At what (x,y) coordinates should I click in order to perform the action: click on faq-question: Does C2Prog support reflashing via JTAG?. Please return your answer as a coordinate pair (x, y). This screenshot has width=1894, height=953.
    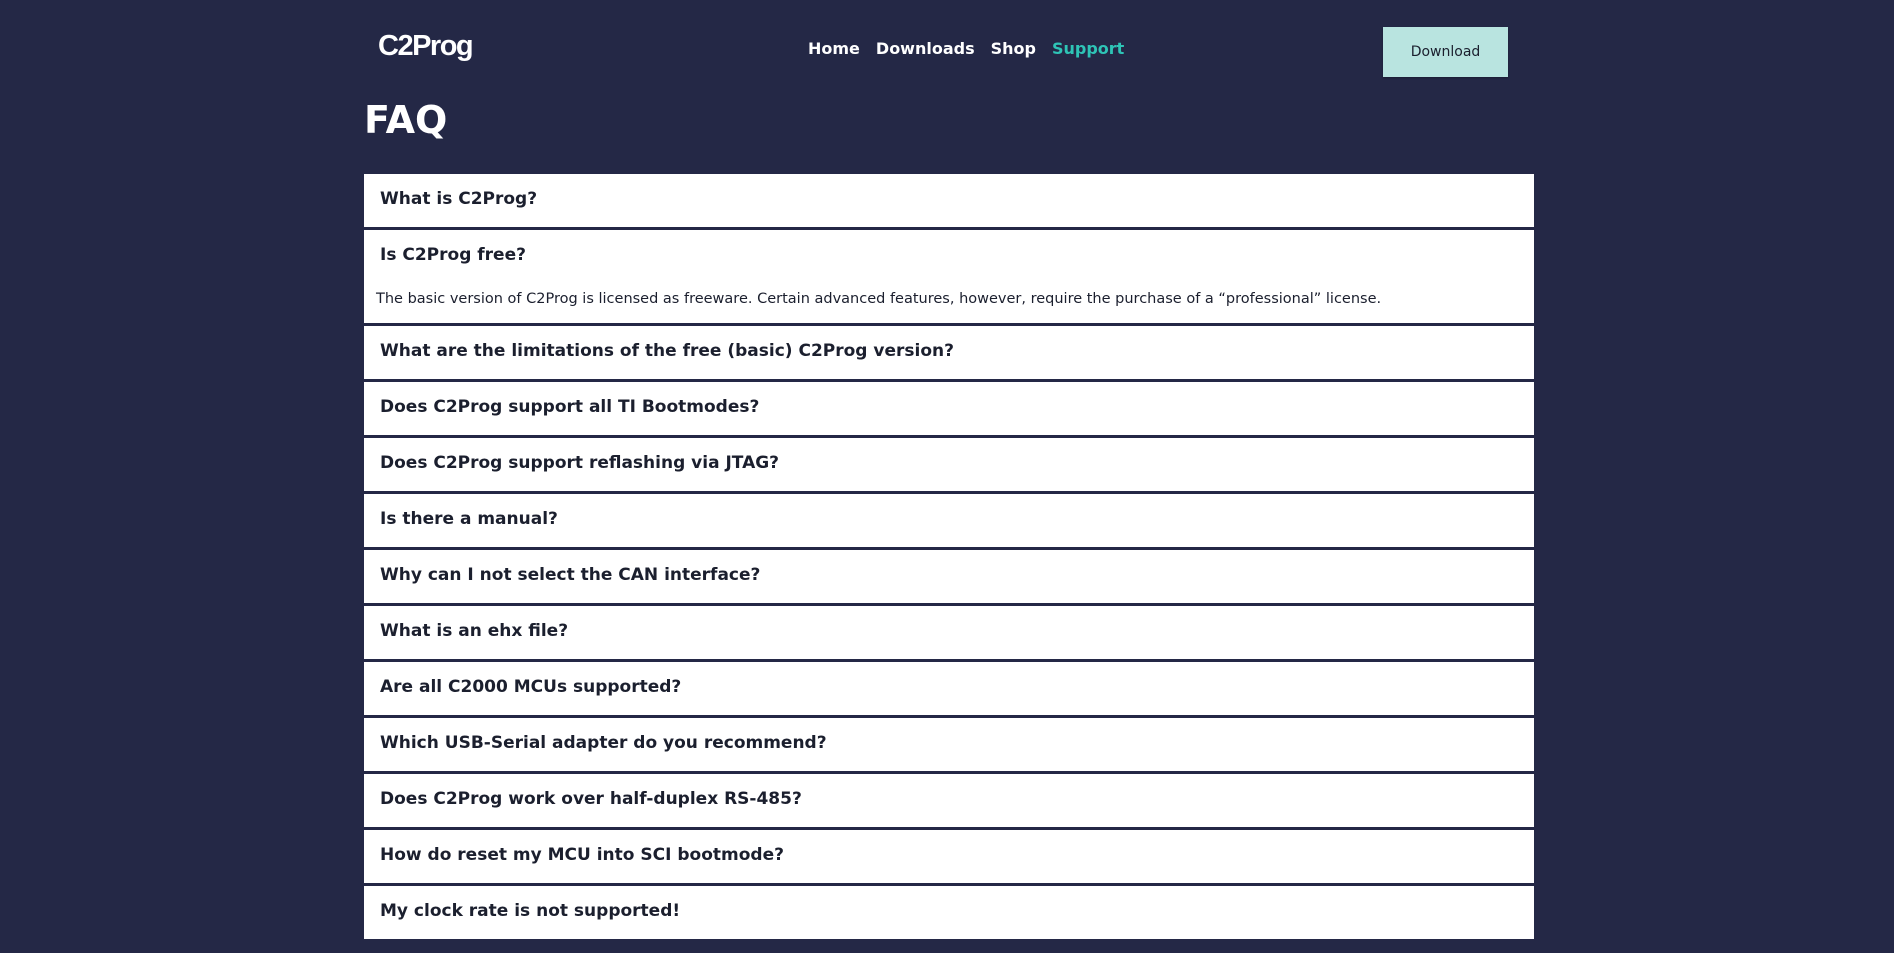
    Looking at the image, I should click on (949, 464).